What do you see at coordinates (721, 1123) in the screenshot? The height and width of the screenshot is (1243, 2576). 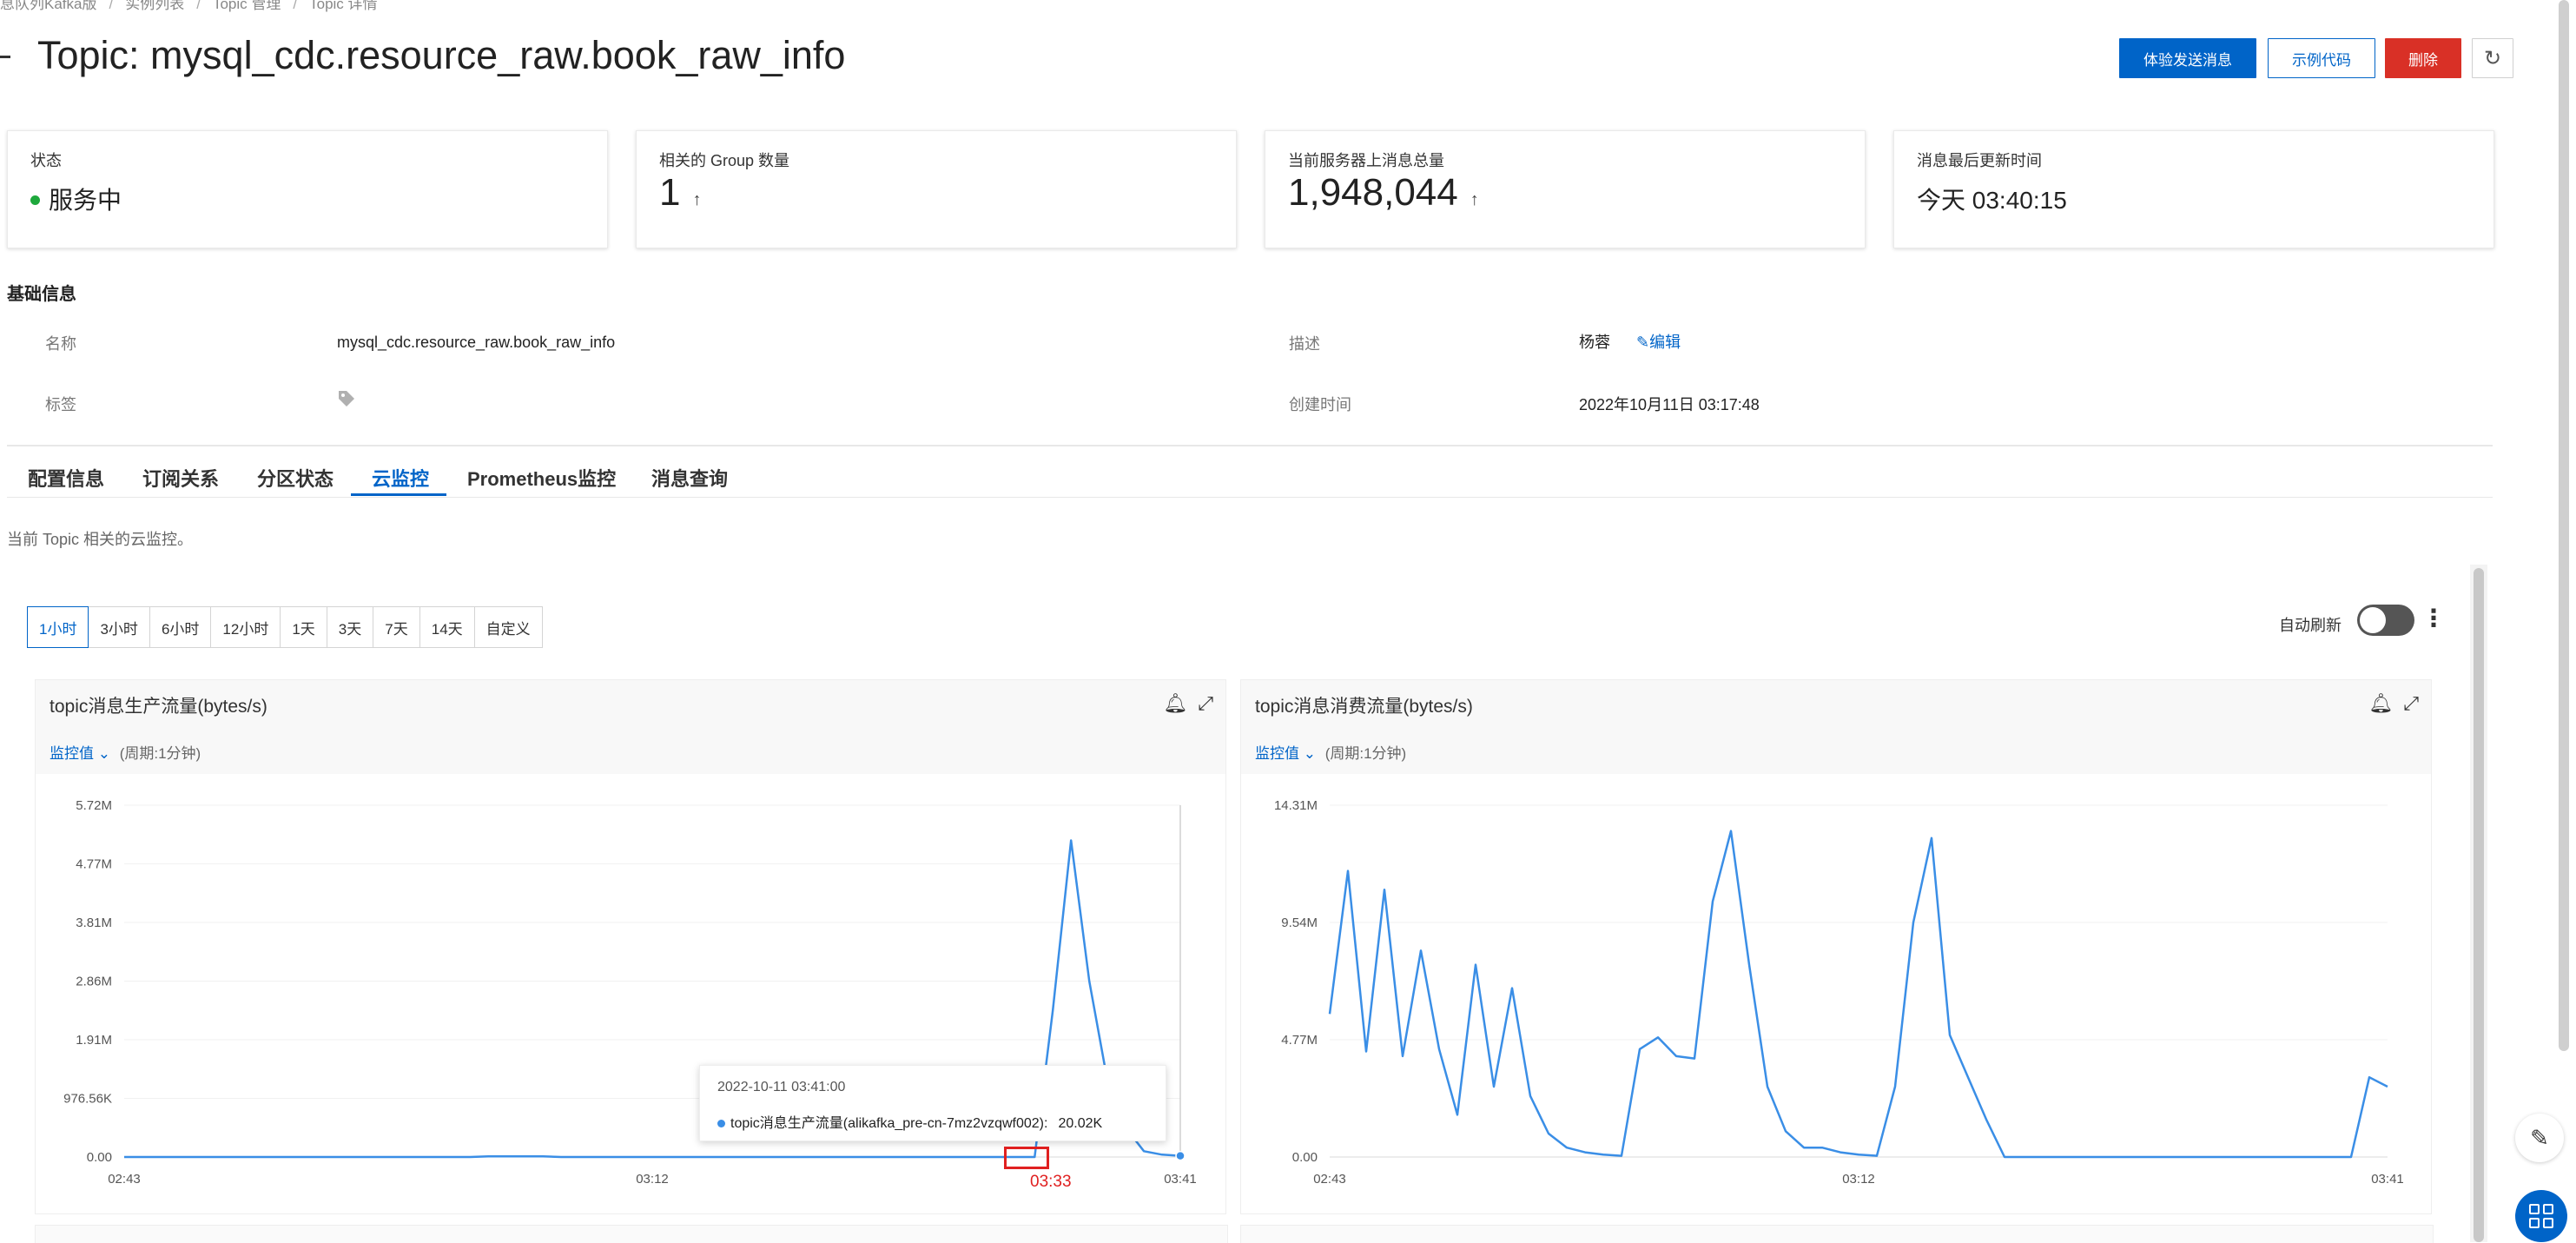 I see `series-dot-icon` at bounding box center [721, 1123].